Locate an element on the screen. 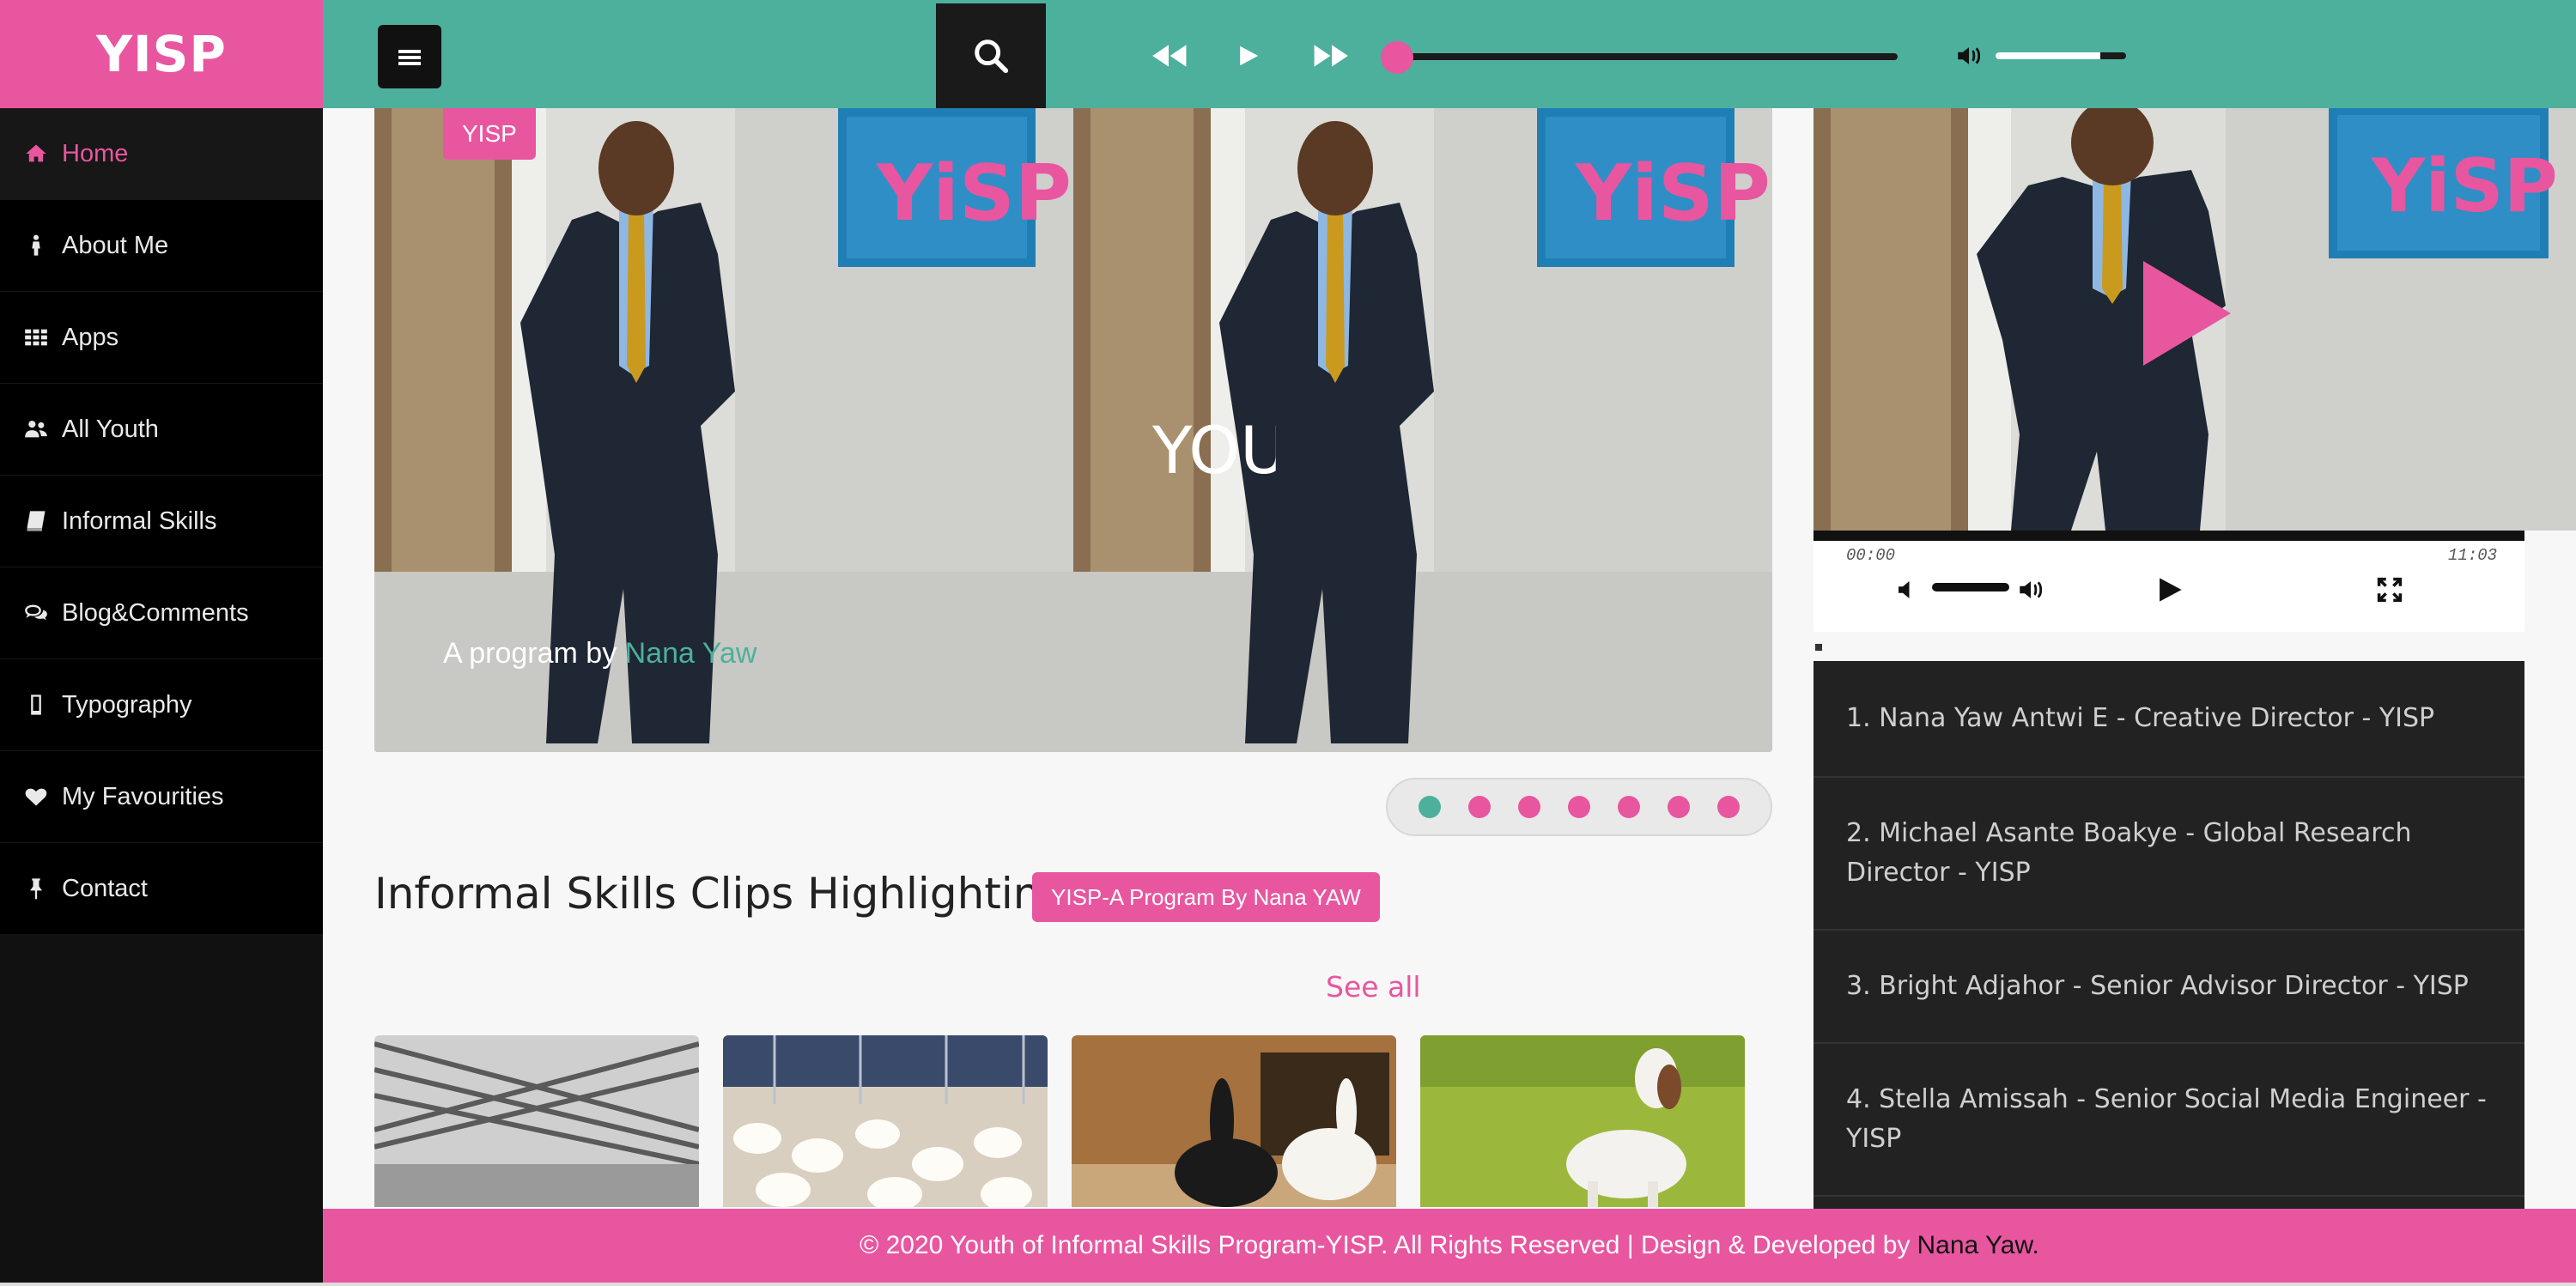 Image resolution: width=2576 pixels, height=1286 pixels. video-duration: 11:03 is located at coordinates (2472, 555).